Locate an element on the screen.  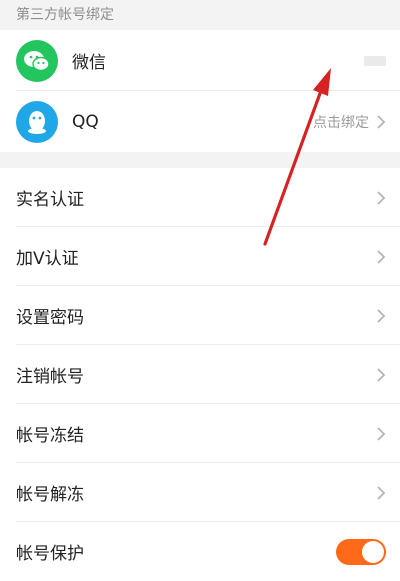
wechat-bind-status is located at coordinates (375, 60).